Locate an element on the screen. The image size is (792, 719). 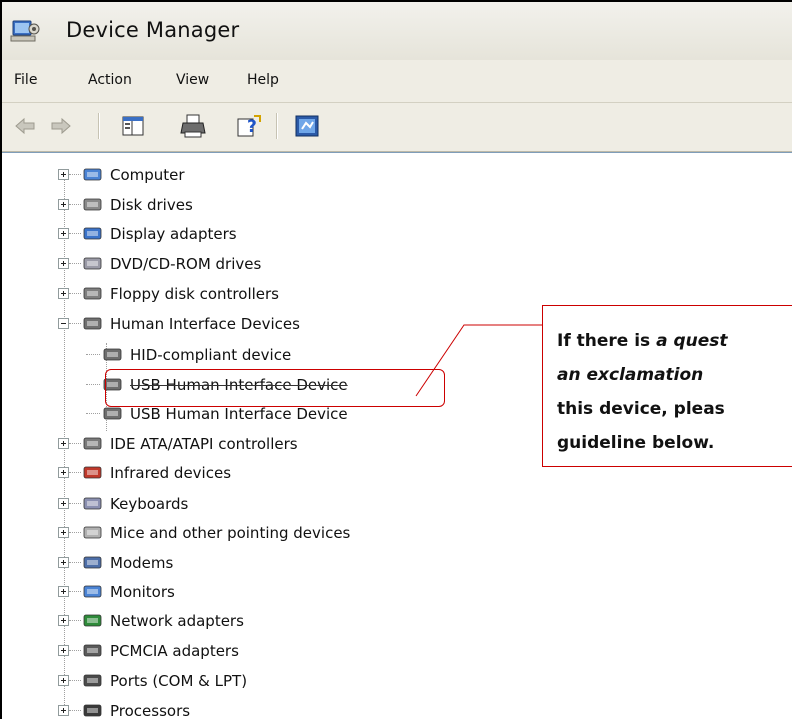
callout-line-2: an exclamation is located at coordinates (674, 375).